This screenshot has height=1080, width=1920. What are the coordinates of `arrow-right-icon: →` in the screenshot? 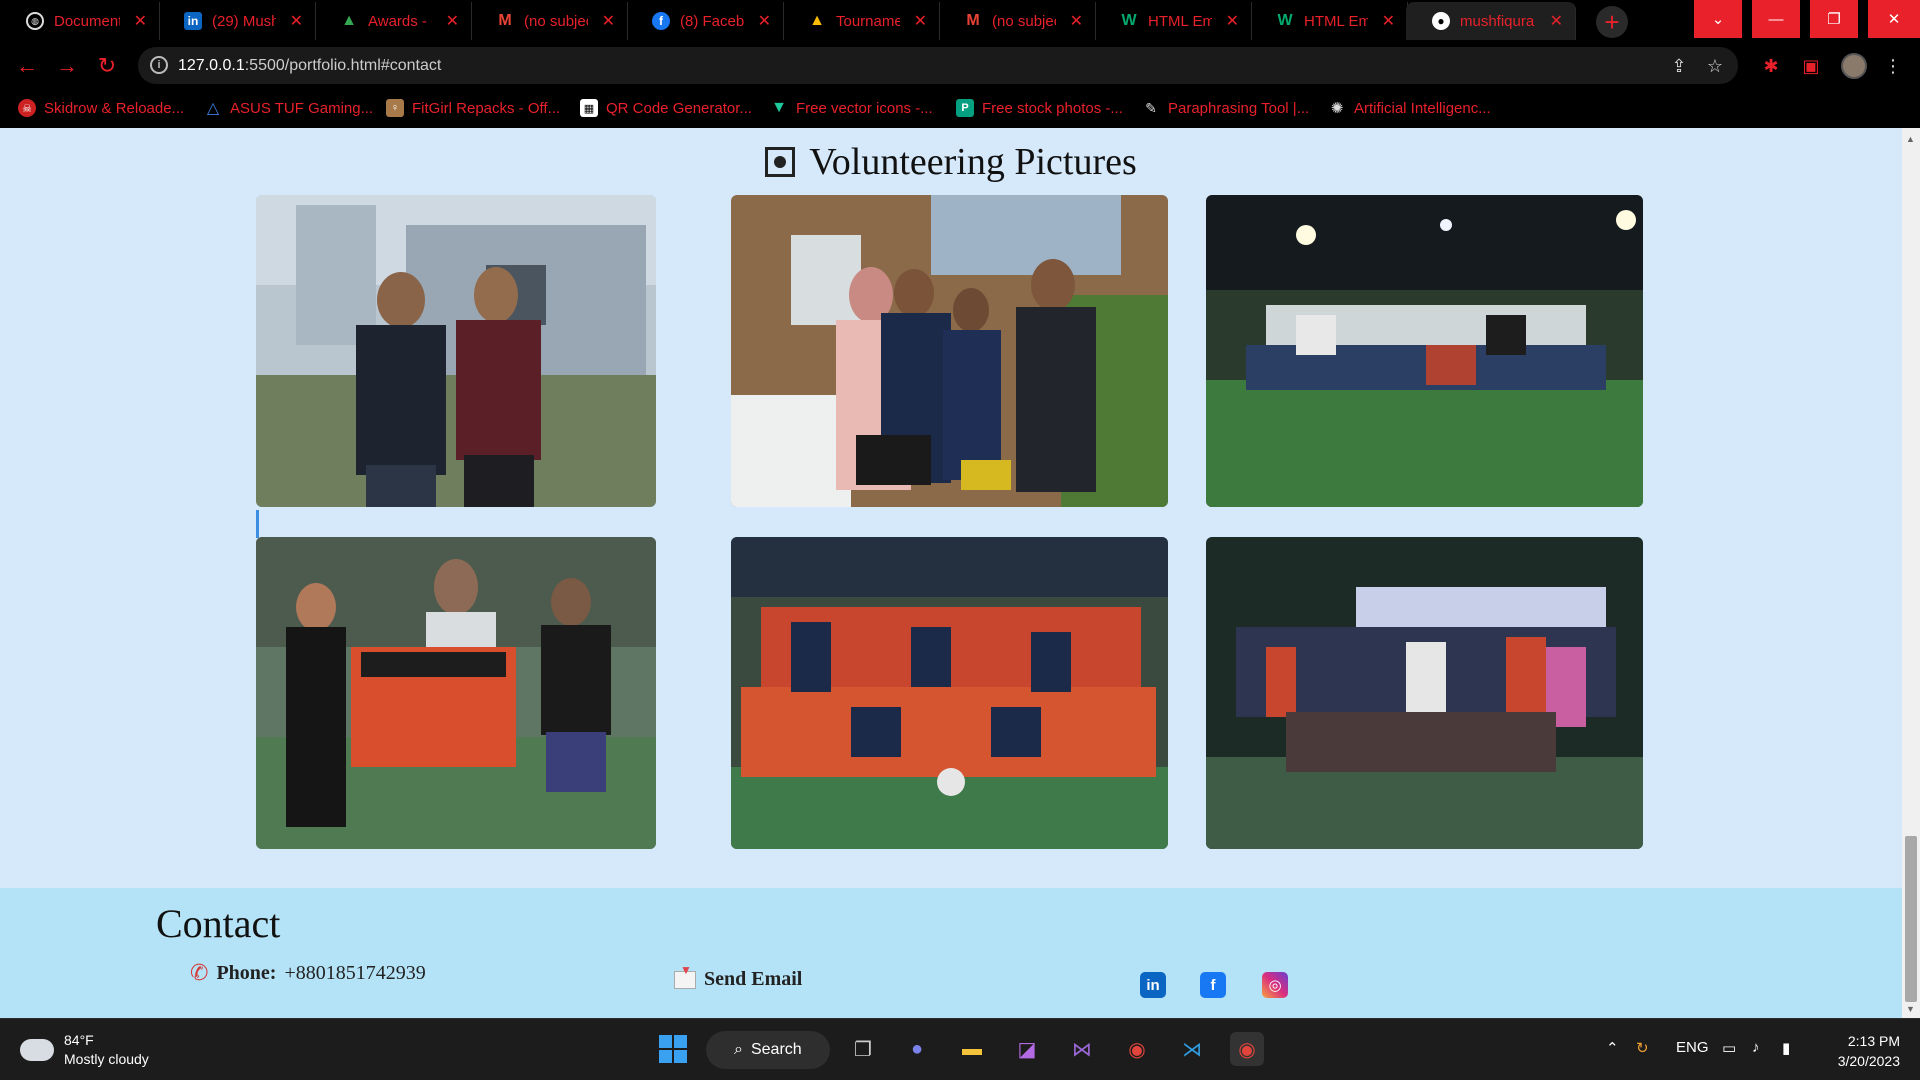 It's located at (67, 65).